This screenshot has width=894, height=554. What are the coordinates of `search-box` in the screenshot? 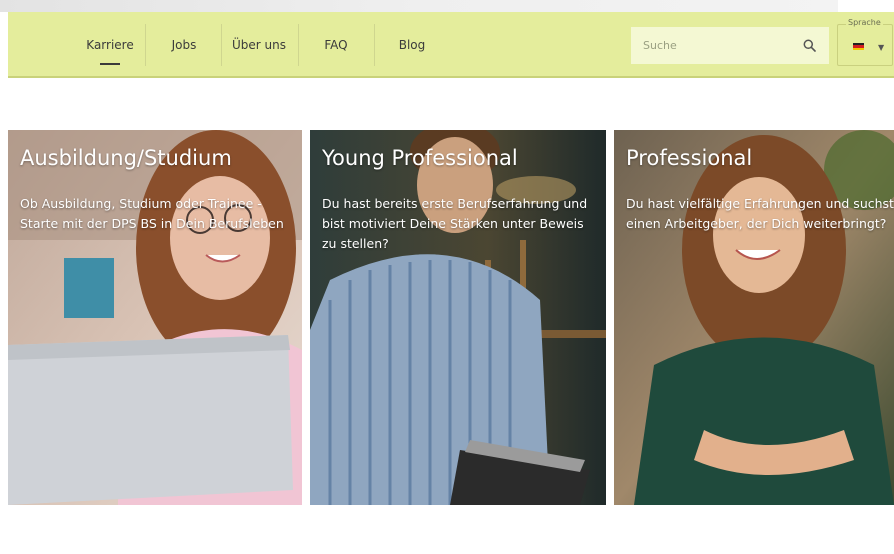 It's located at (730, 45).